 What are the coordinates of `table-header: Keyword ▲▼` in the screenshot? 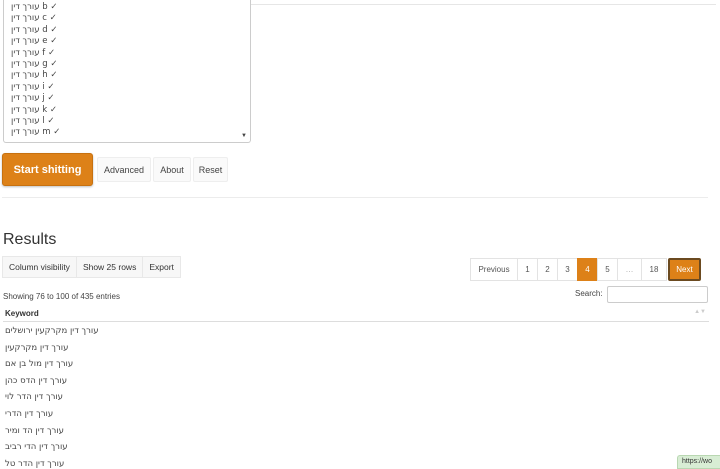 It's located at (356, 314).